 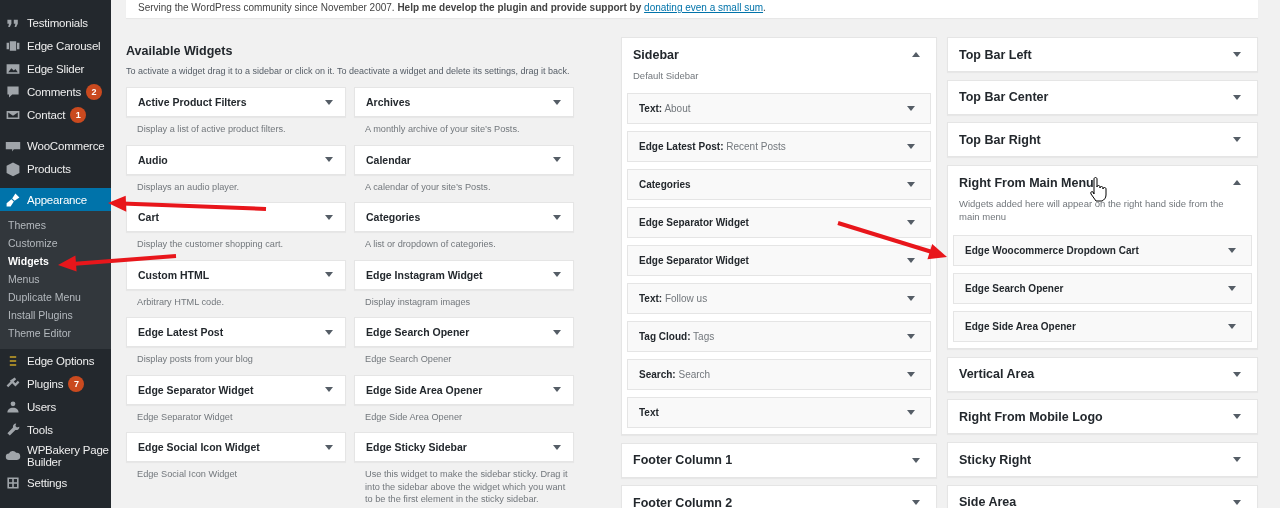 What do you see at coordinates (55, 199) in the screenshot?
I see `menu-item: Appearance` at bounding box center [55, 199].